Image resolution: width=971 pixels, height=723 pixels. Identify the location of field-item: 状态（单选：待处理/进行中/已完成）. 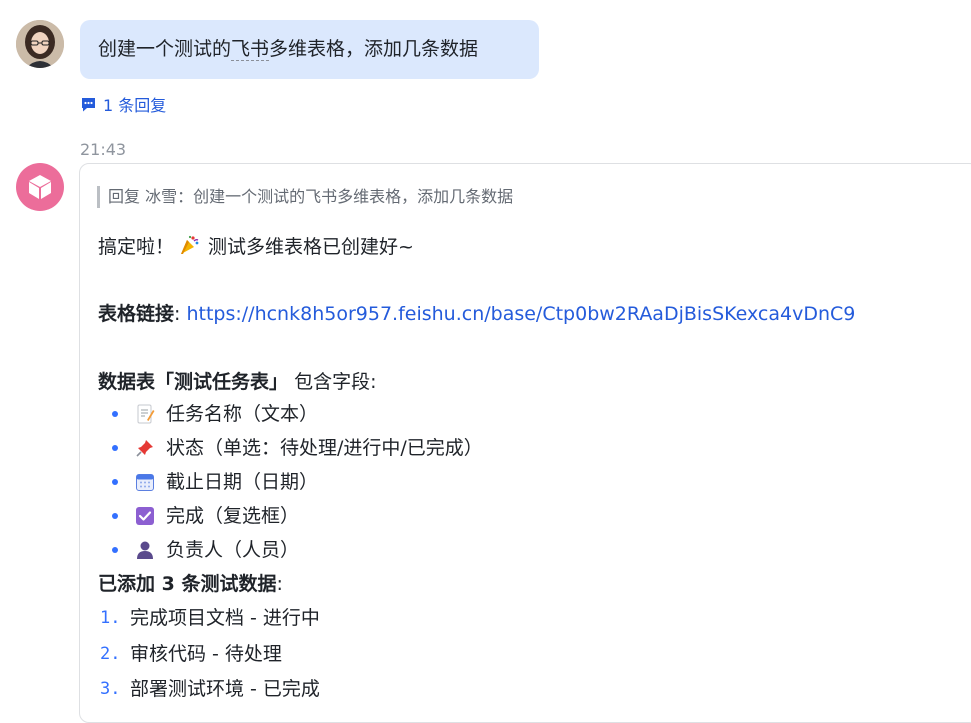
(324, 448).